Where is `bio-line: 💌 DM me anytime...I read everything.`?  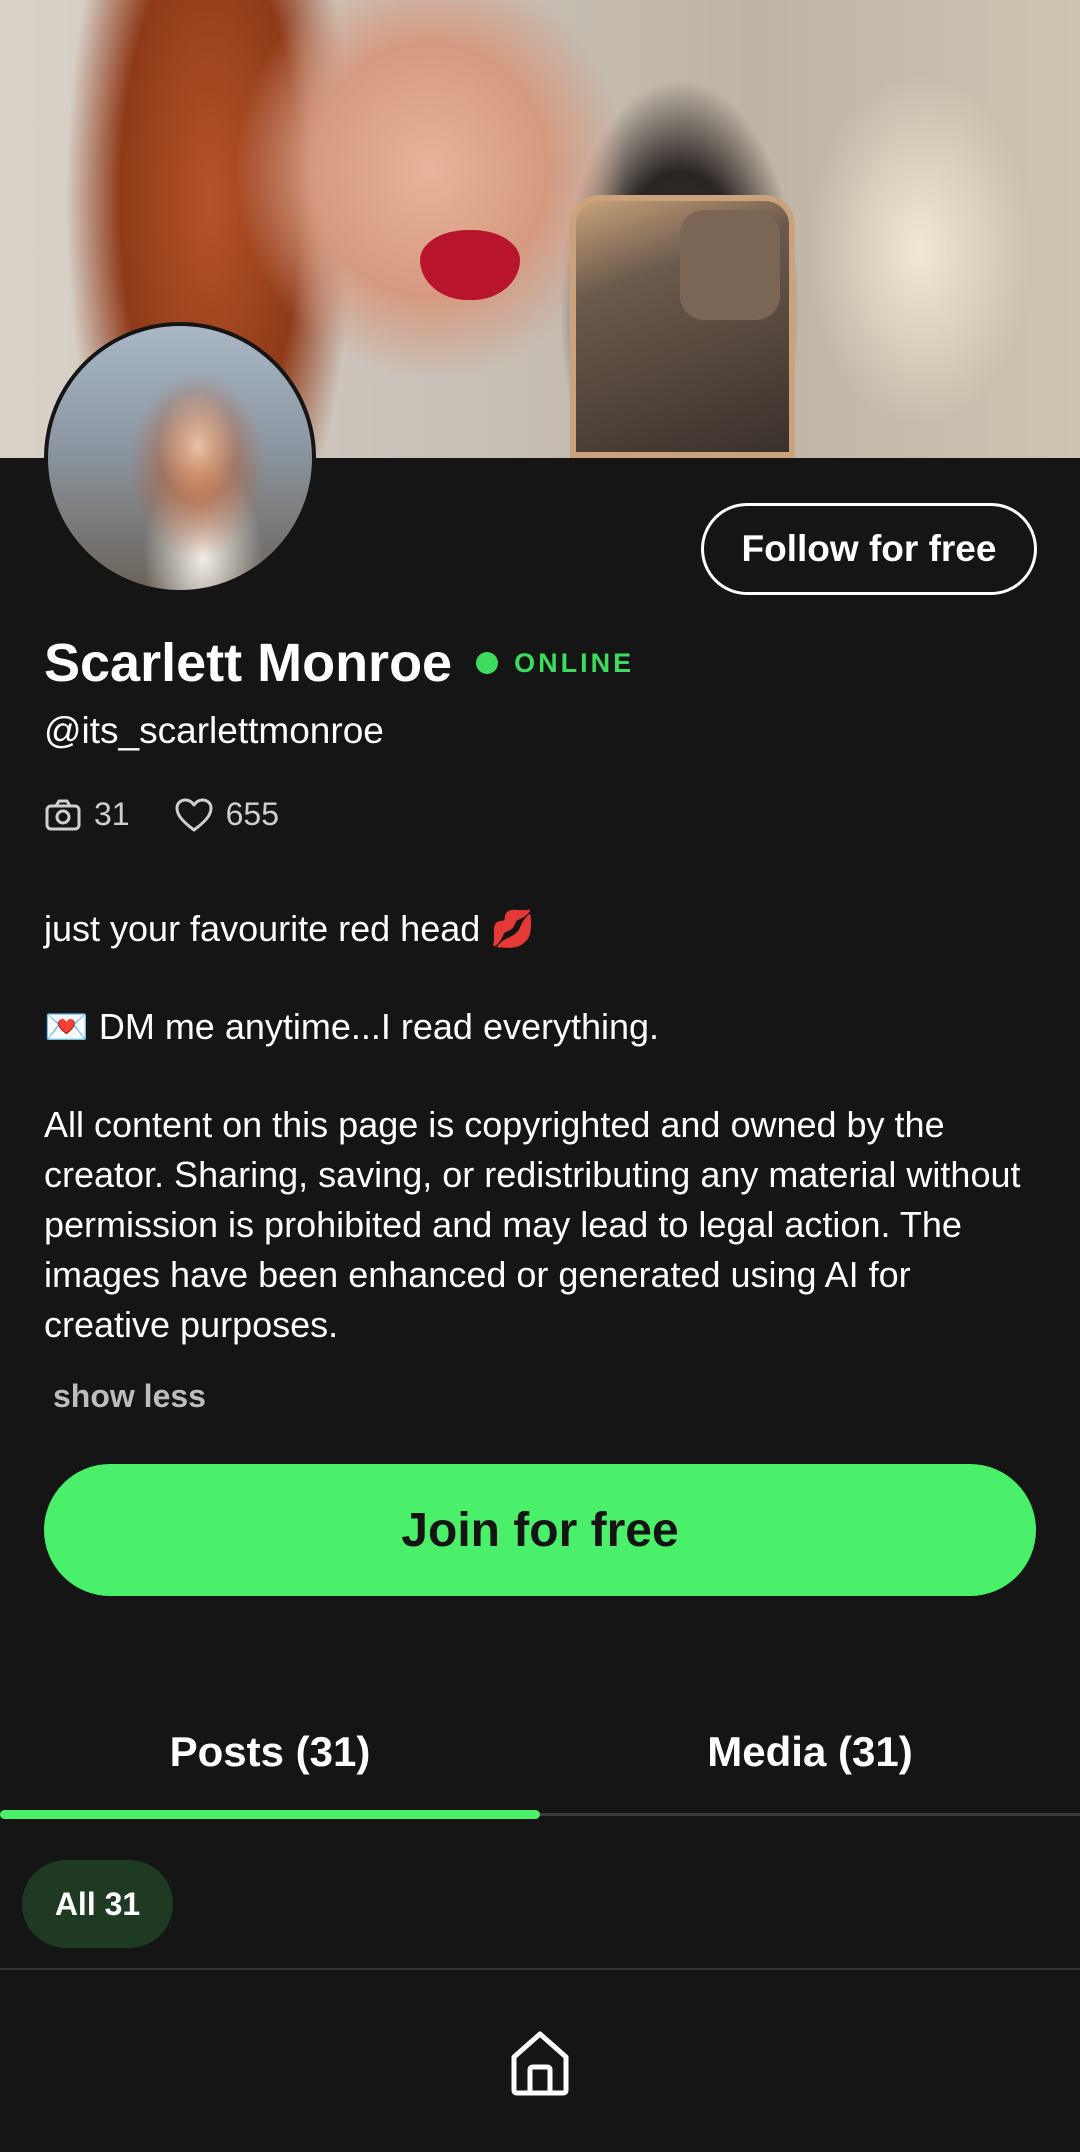
bio-line: 💌 DM me anytime...I read everything. is located at coordinates (352, 1026).